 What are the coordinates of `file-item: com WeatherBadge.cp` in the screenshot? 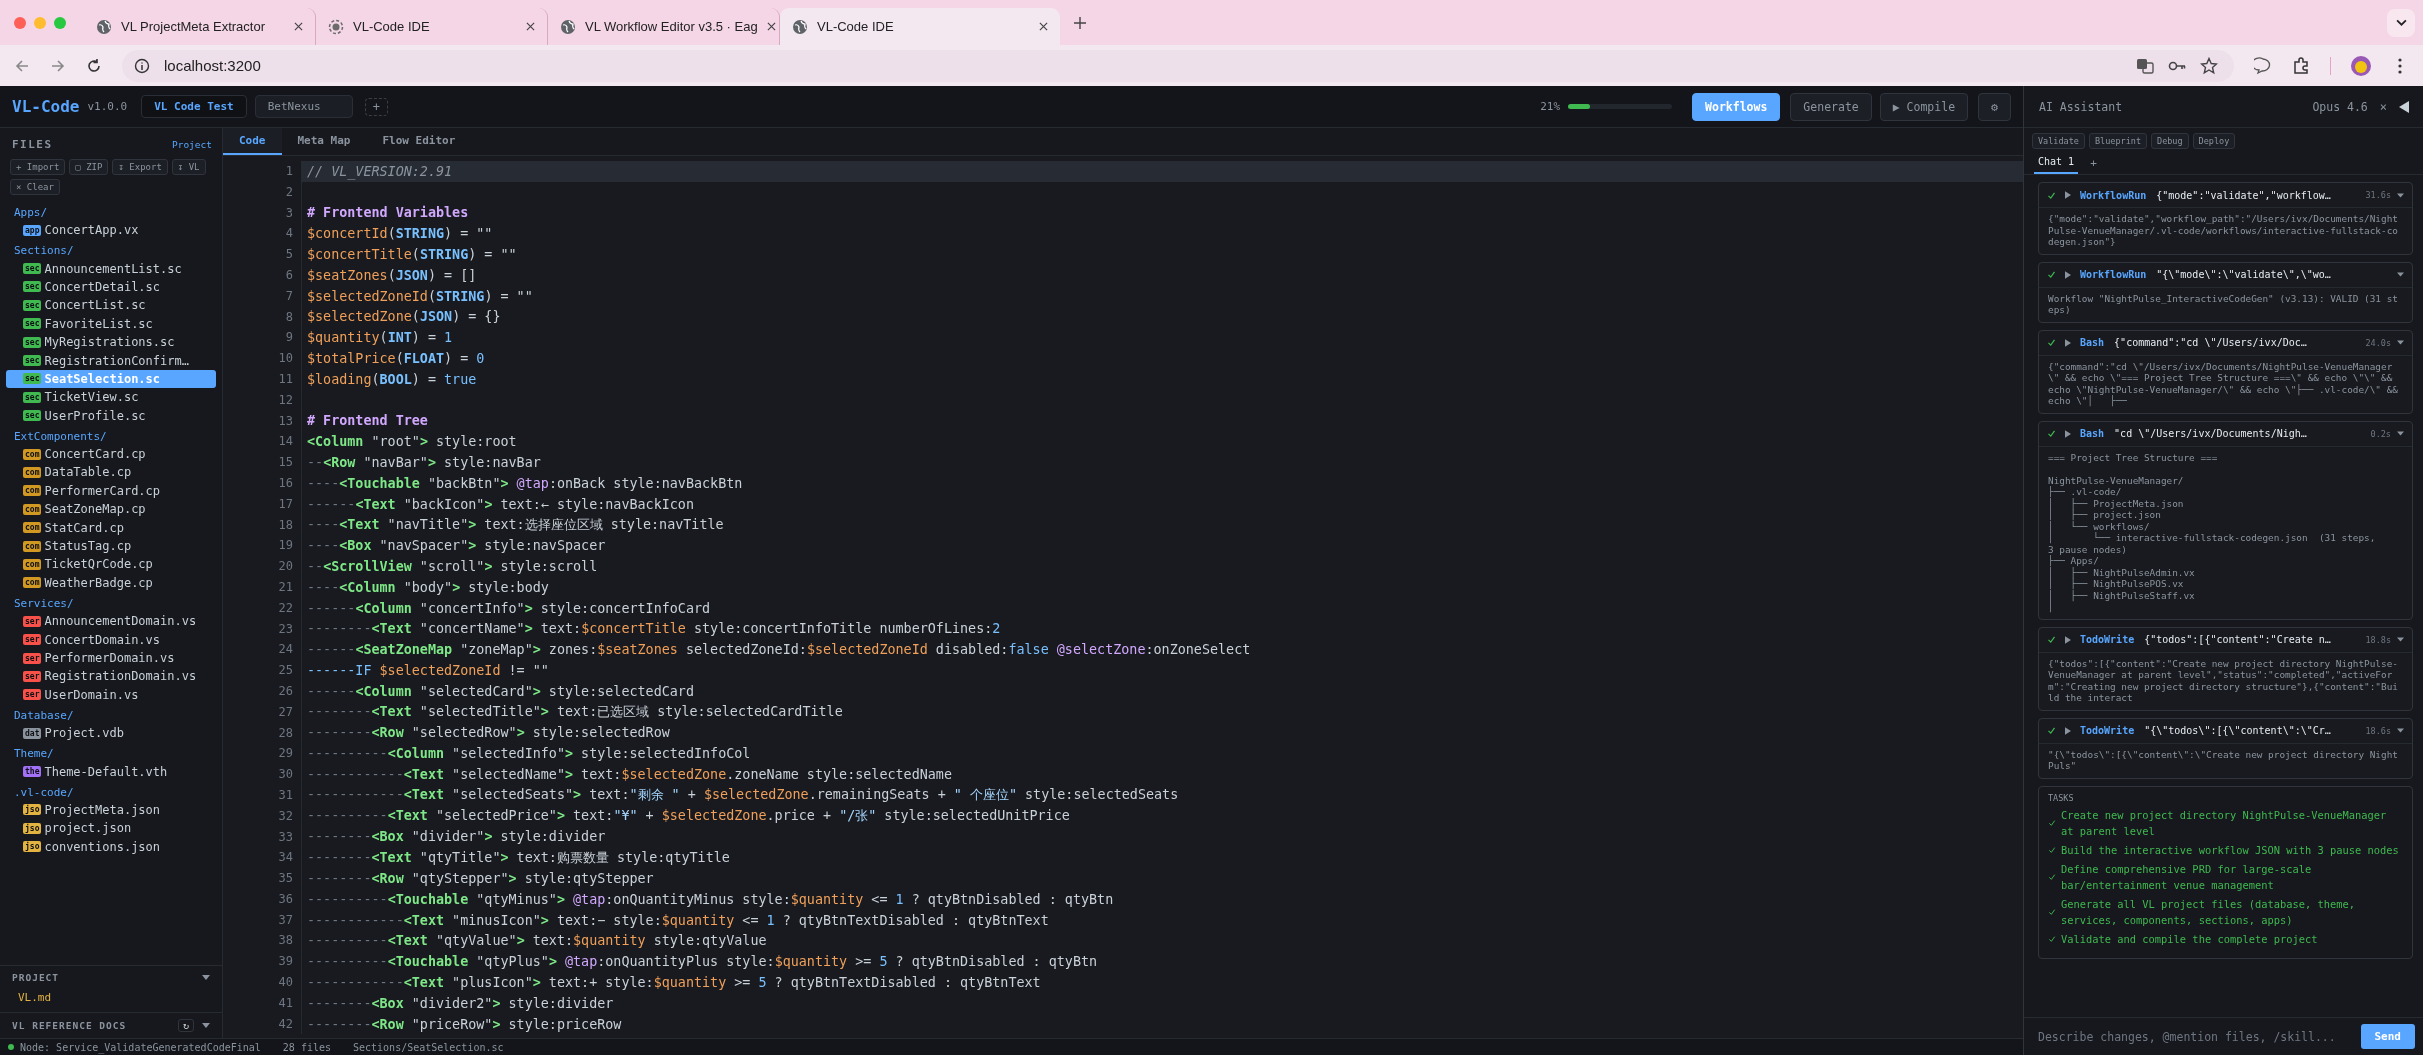 It's located at (111, 583).